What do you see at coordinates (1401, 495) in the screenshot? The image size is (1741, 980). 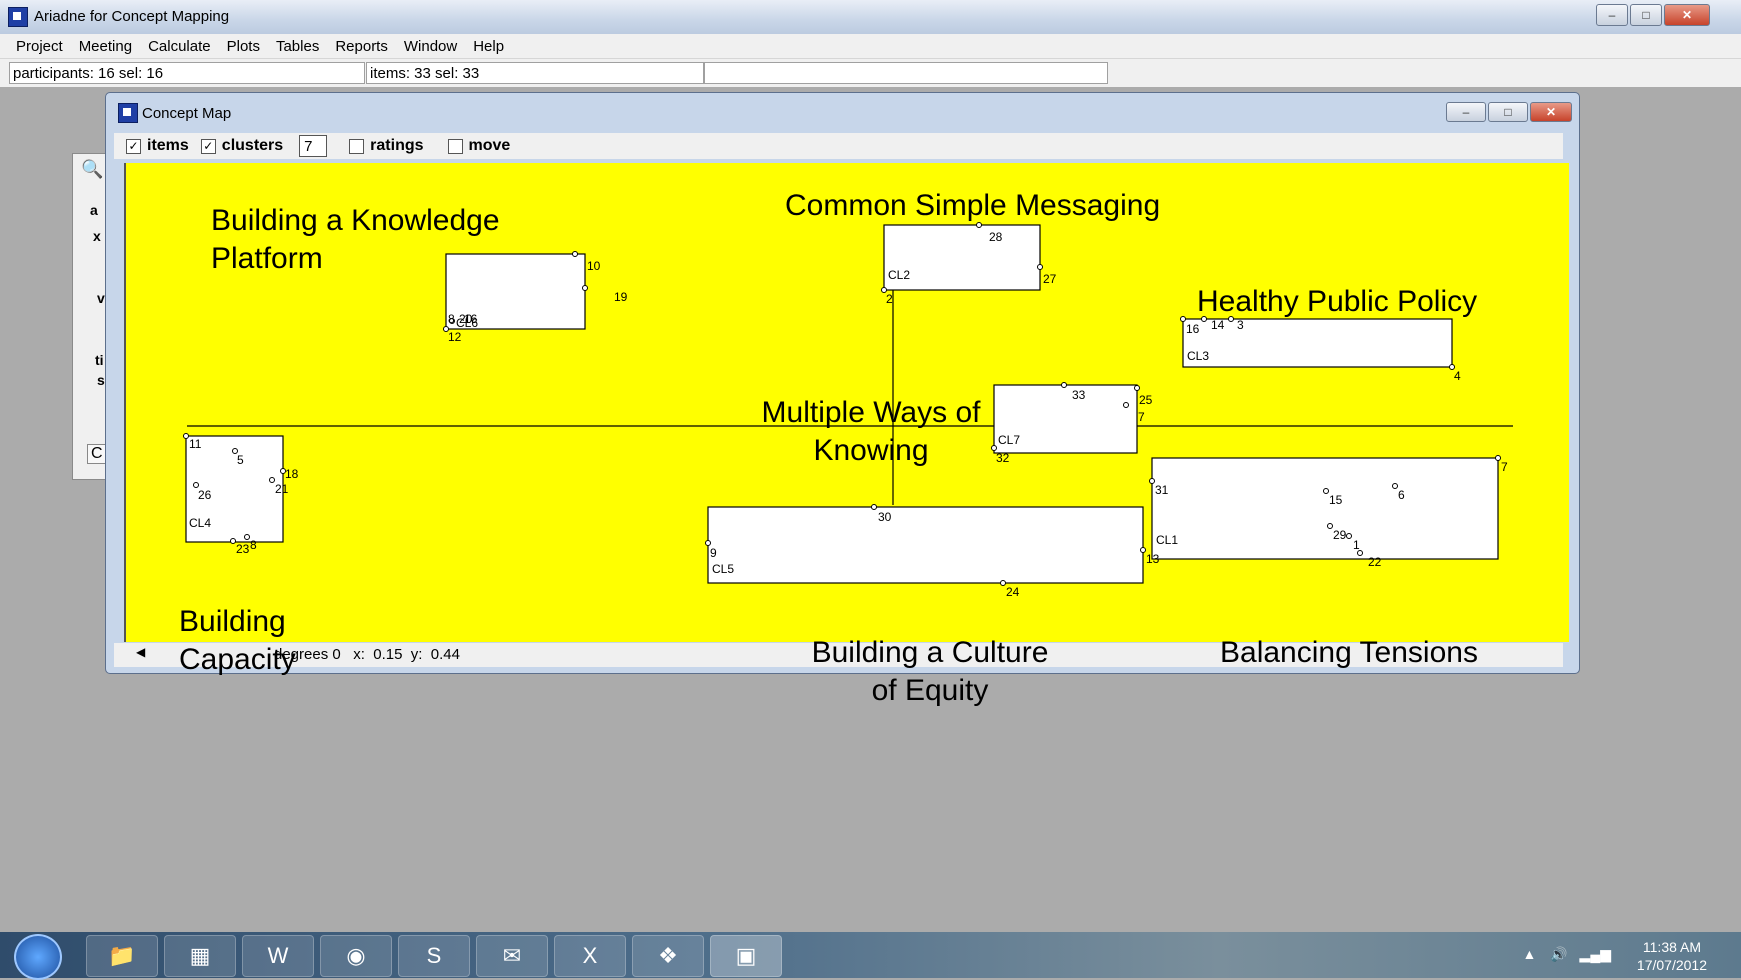 I see `item-label: 6` at bounding box center [1401, 495].